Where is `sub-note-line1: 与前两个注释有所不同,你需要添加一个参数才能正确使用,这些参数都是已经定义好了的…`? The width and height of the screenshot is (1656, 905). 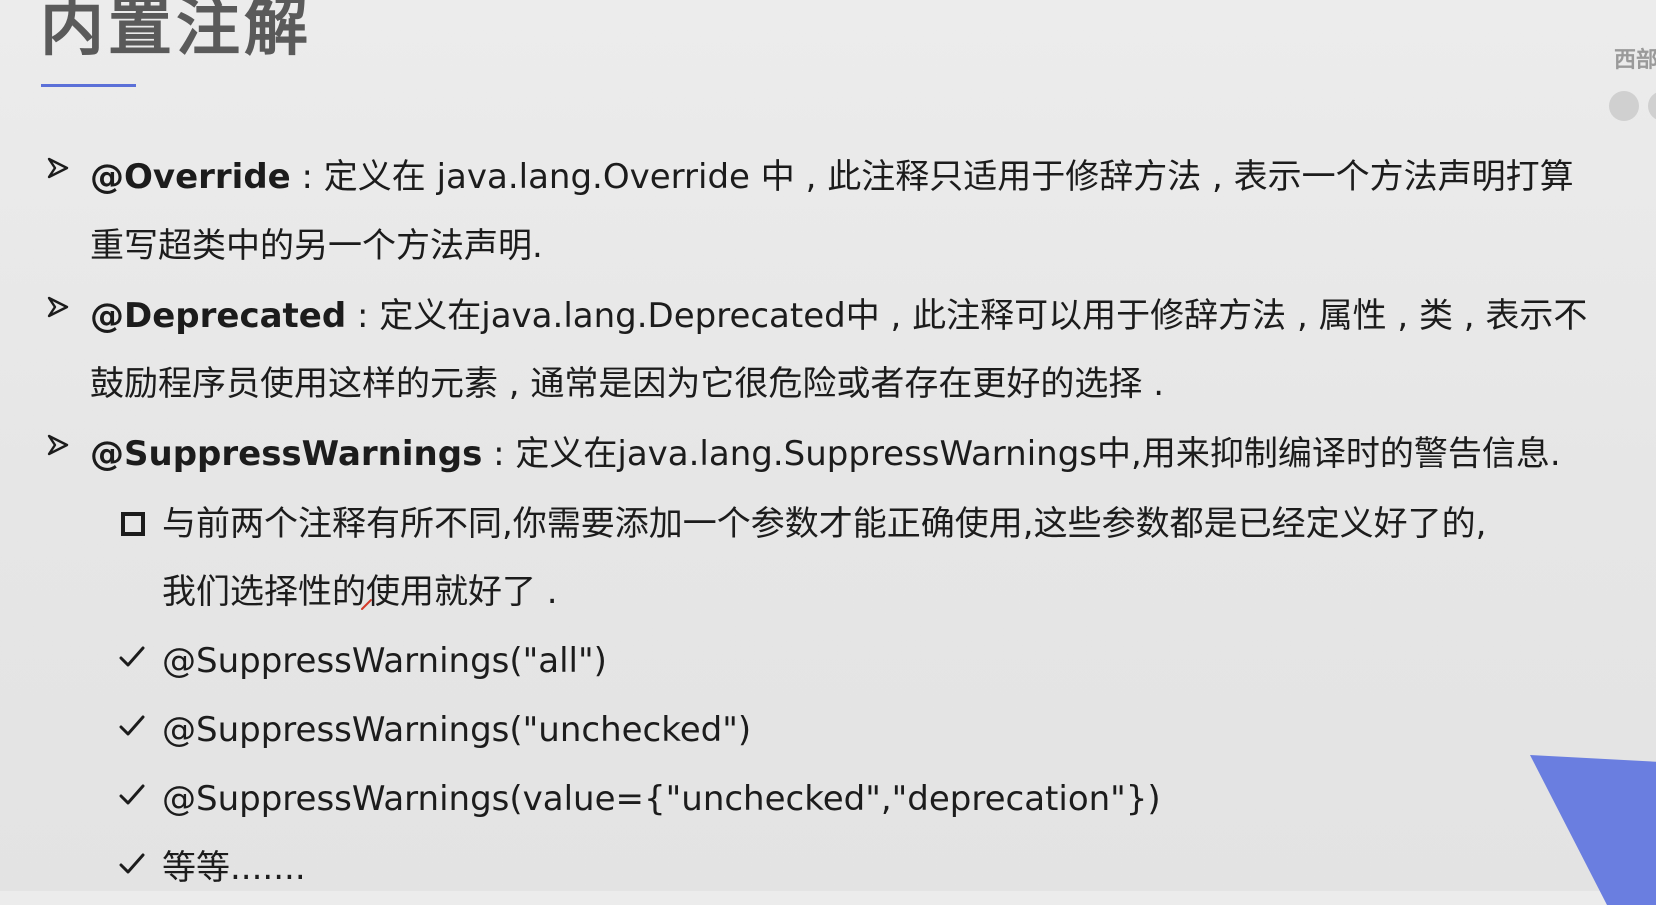
sub-note-line1: 与前两个注释有所不同,你需要添加一个参数才能正确使用,这些参数都是已经定义好了的… is located at coordinates (824, 524).